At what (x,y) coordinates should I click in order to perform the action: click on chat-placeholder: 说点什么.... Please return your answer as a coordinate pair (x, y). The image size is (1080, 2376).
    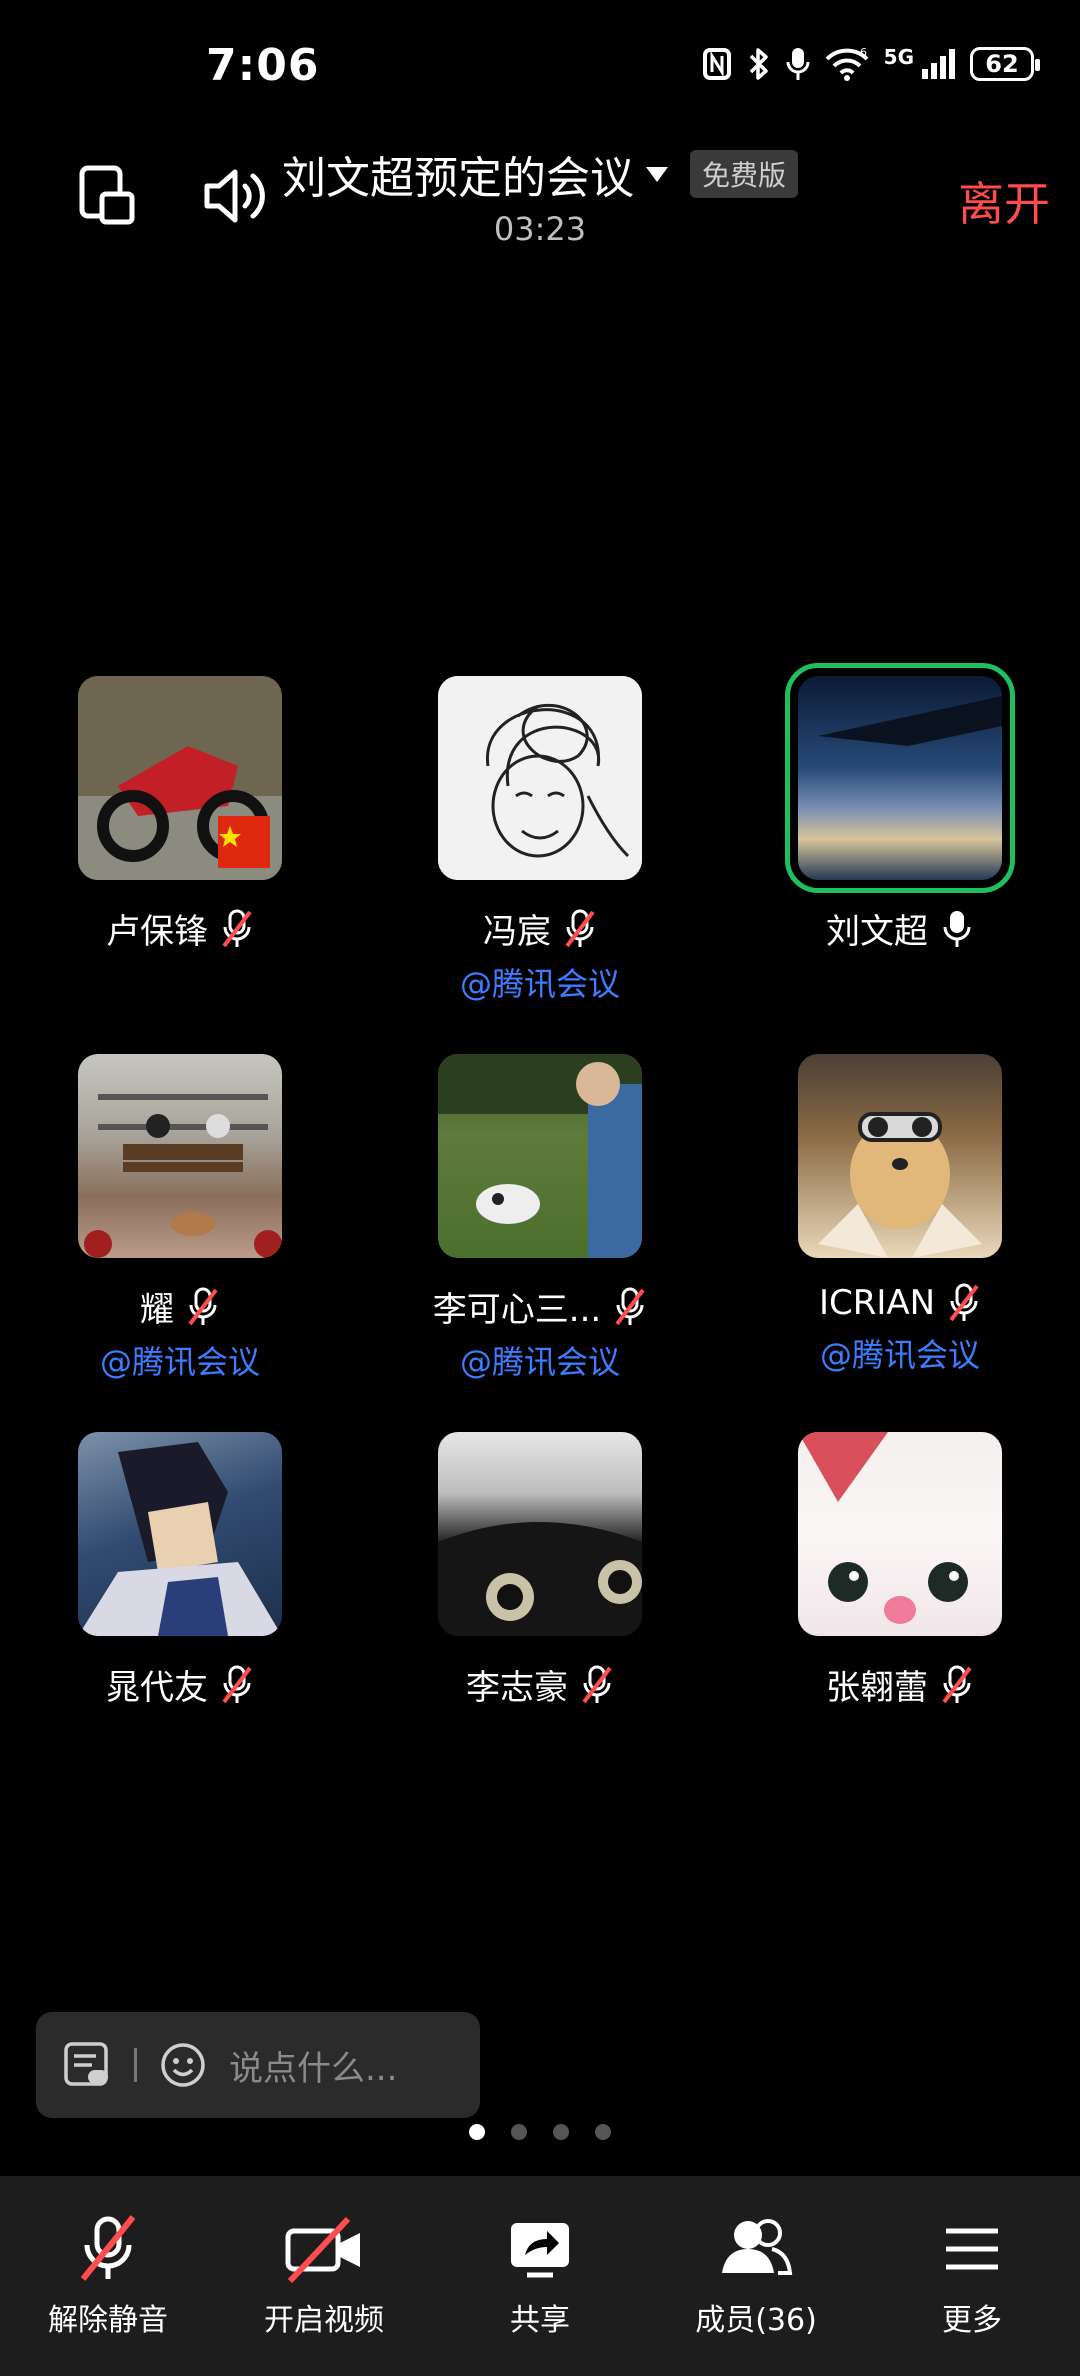
    Looking at the image, I should click on (313, 2065).